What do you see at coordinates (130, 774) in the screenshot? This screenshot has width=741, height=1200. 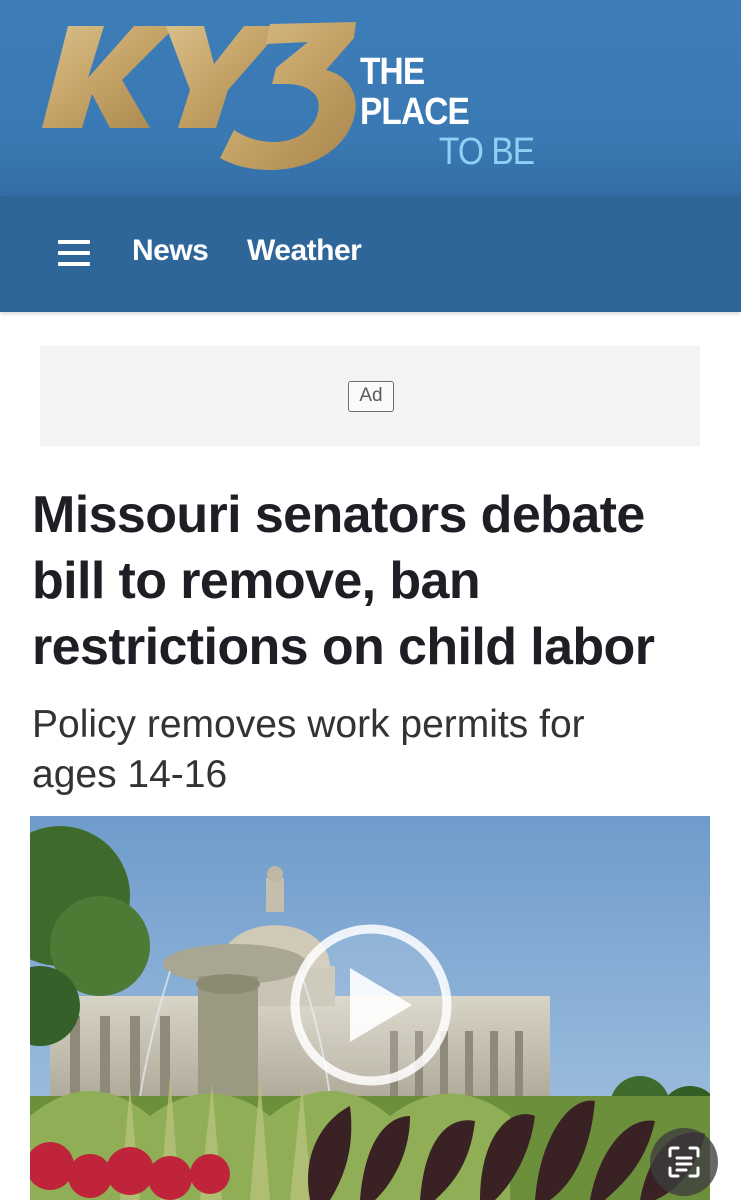 I see `subheadline-line: ages 14-16` at bounding box center [130, 774].